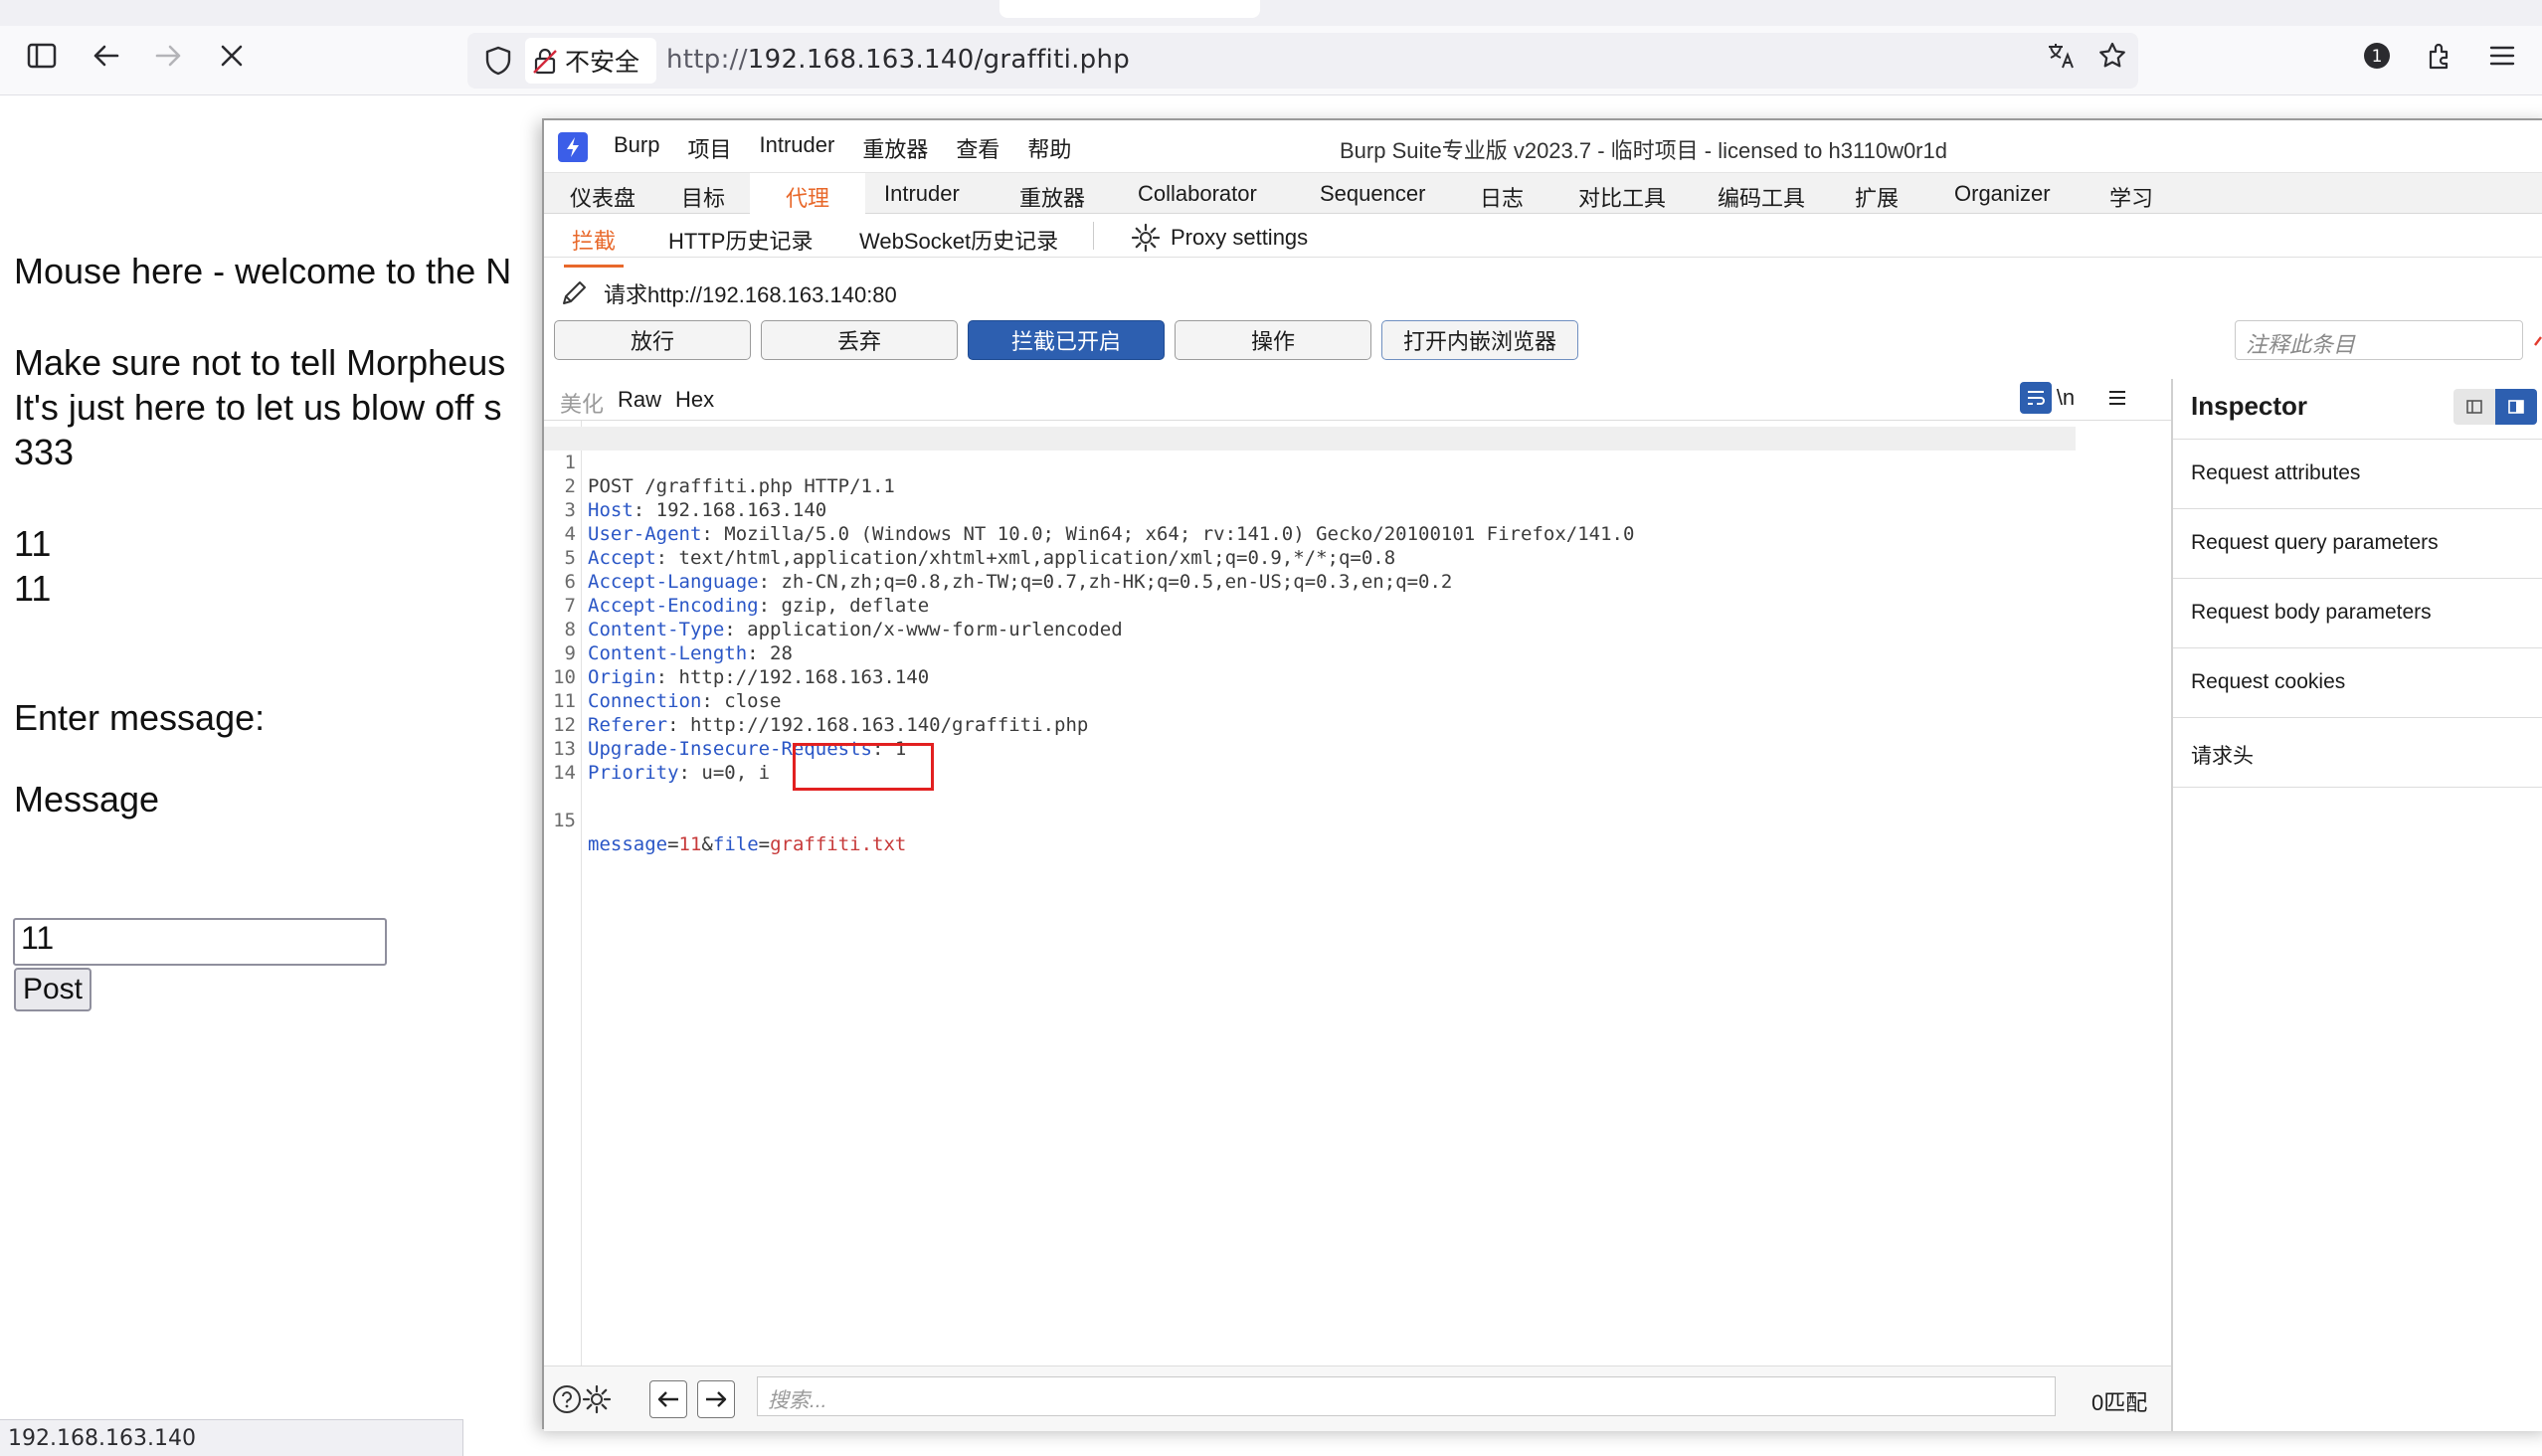 The image size is (2542, 1456). I want to click on inspector-query-parameters: Request query parameters, so click(2357, 544).